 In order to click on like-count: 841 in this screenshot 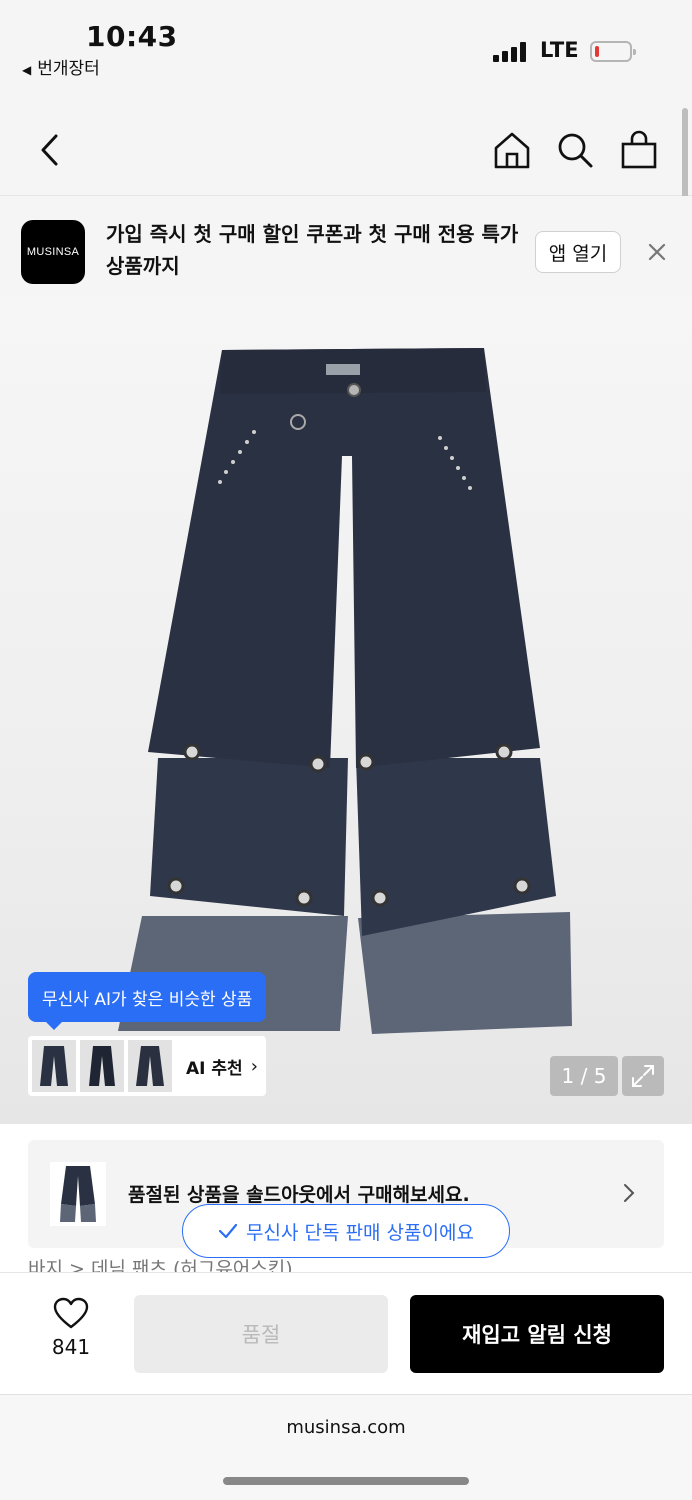, I will do `click(71, 1347)`.